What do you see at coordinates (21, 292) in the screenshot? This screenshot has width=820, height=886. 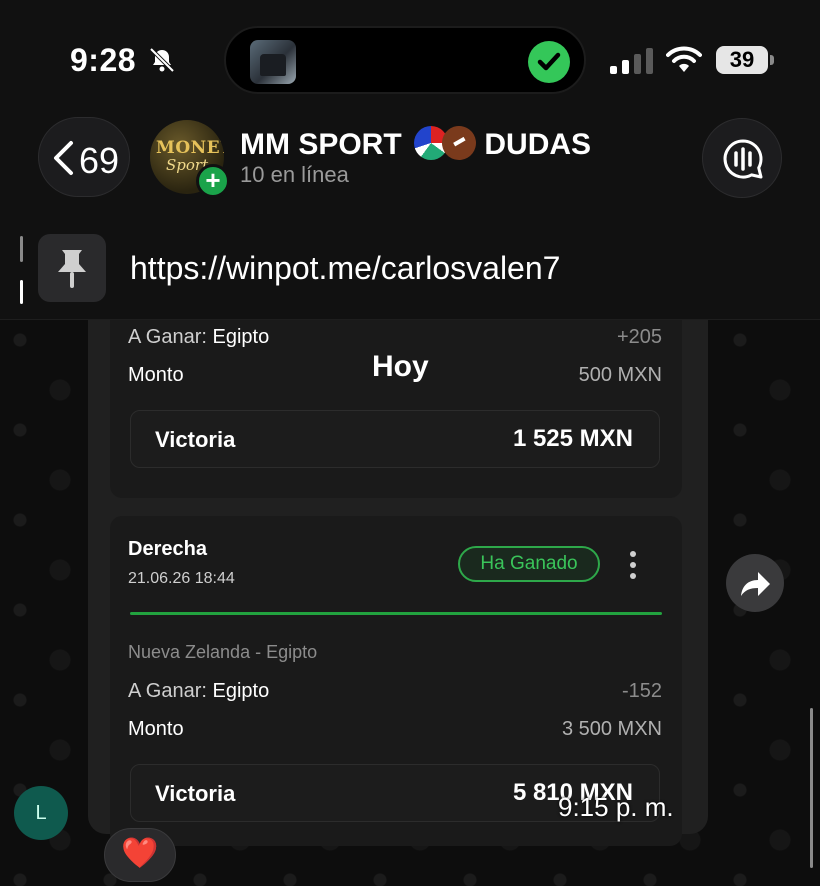 I see `pin-indicator-active` at bounding box center [21, 292].